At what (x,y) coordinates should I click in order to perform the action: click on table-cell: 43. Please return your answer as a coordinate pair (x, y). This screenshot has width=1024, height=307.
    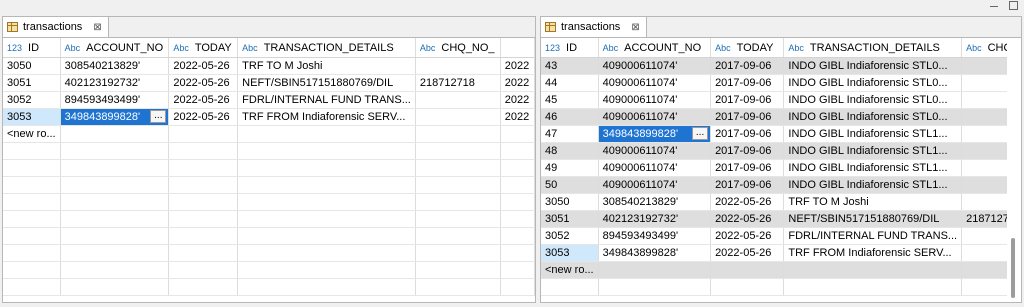
    Looking at the image, I should click on (570, 66).